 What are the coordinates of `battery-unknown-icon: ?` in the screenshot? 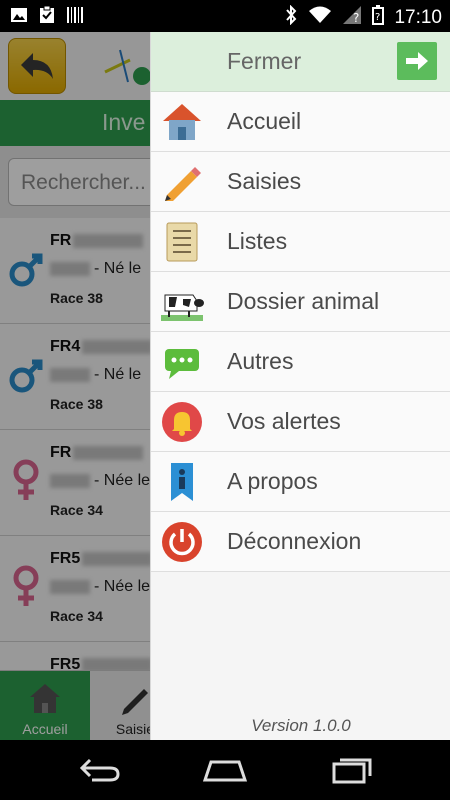 It's located at (378, 17).